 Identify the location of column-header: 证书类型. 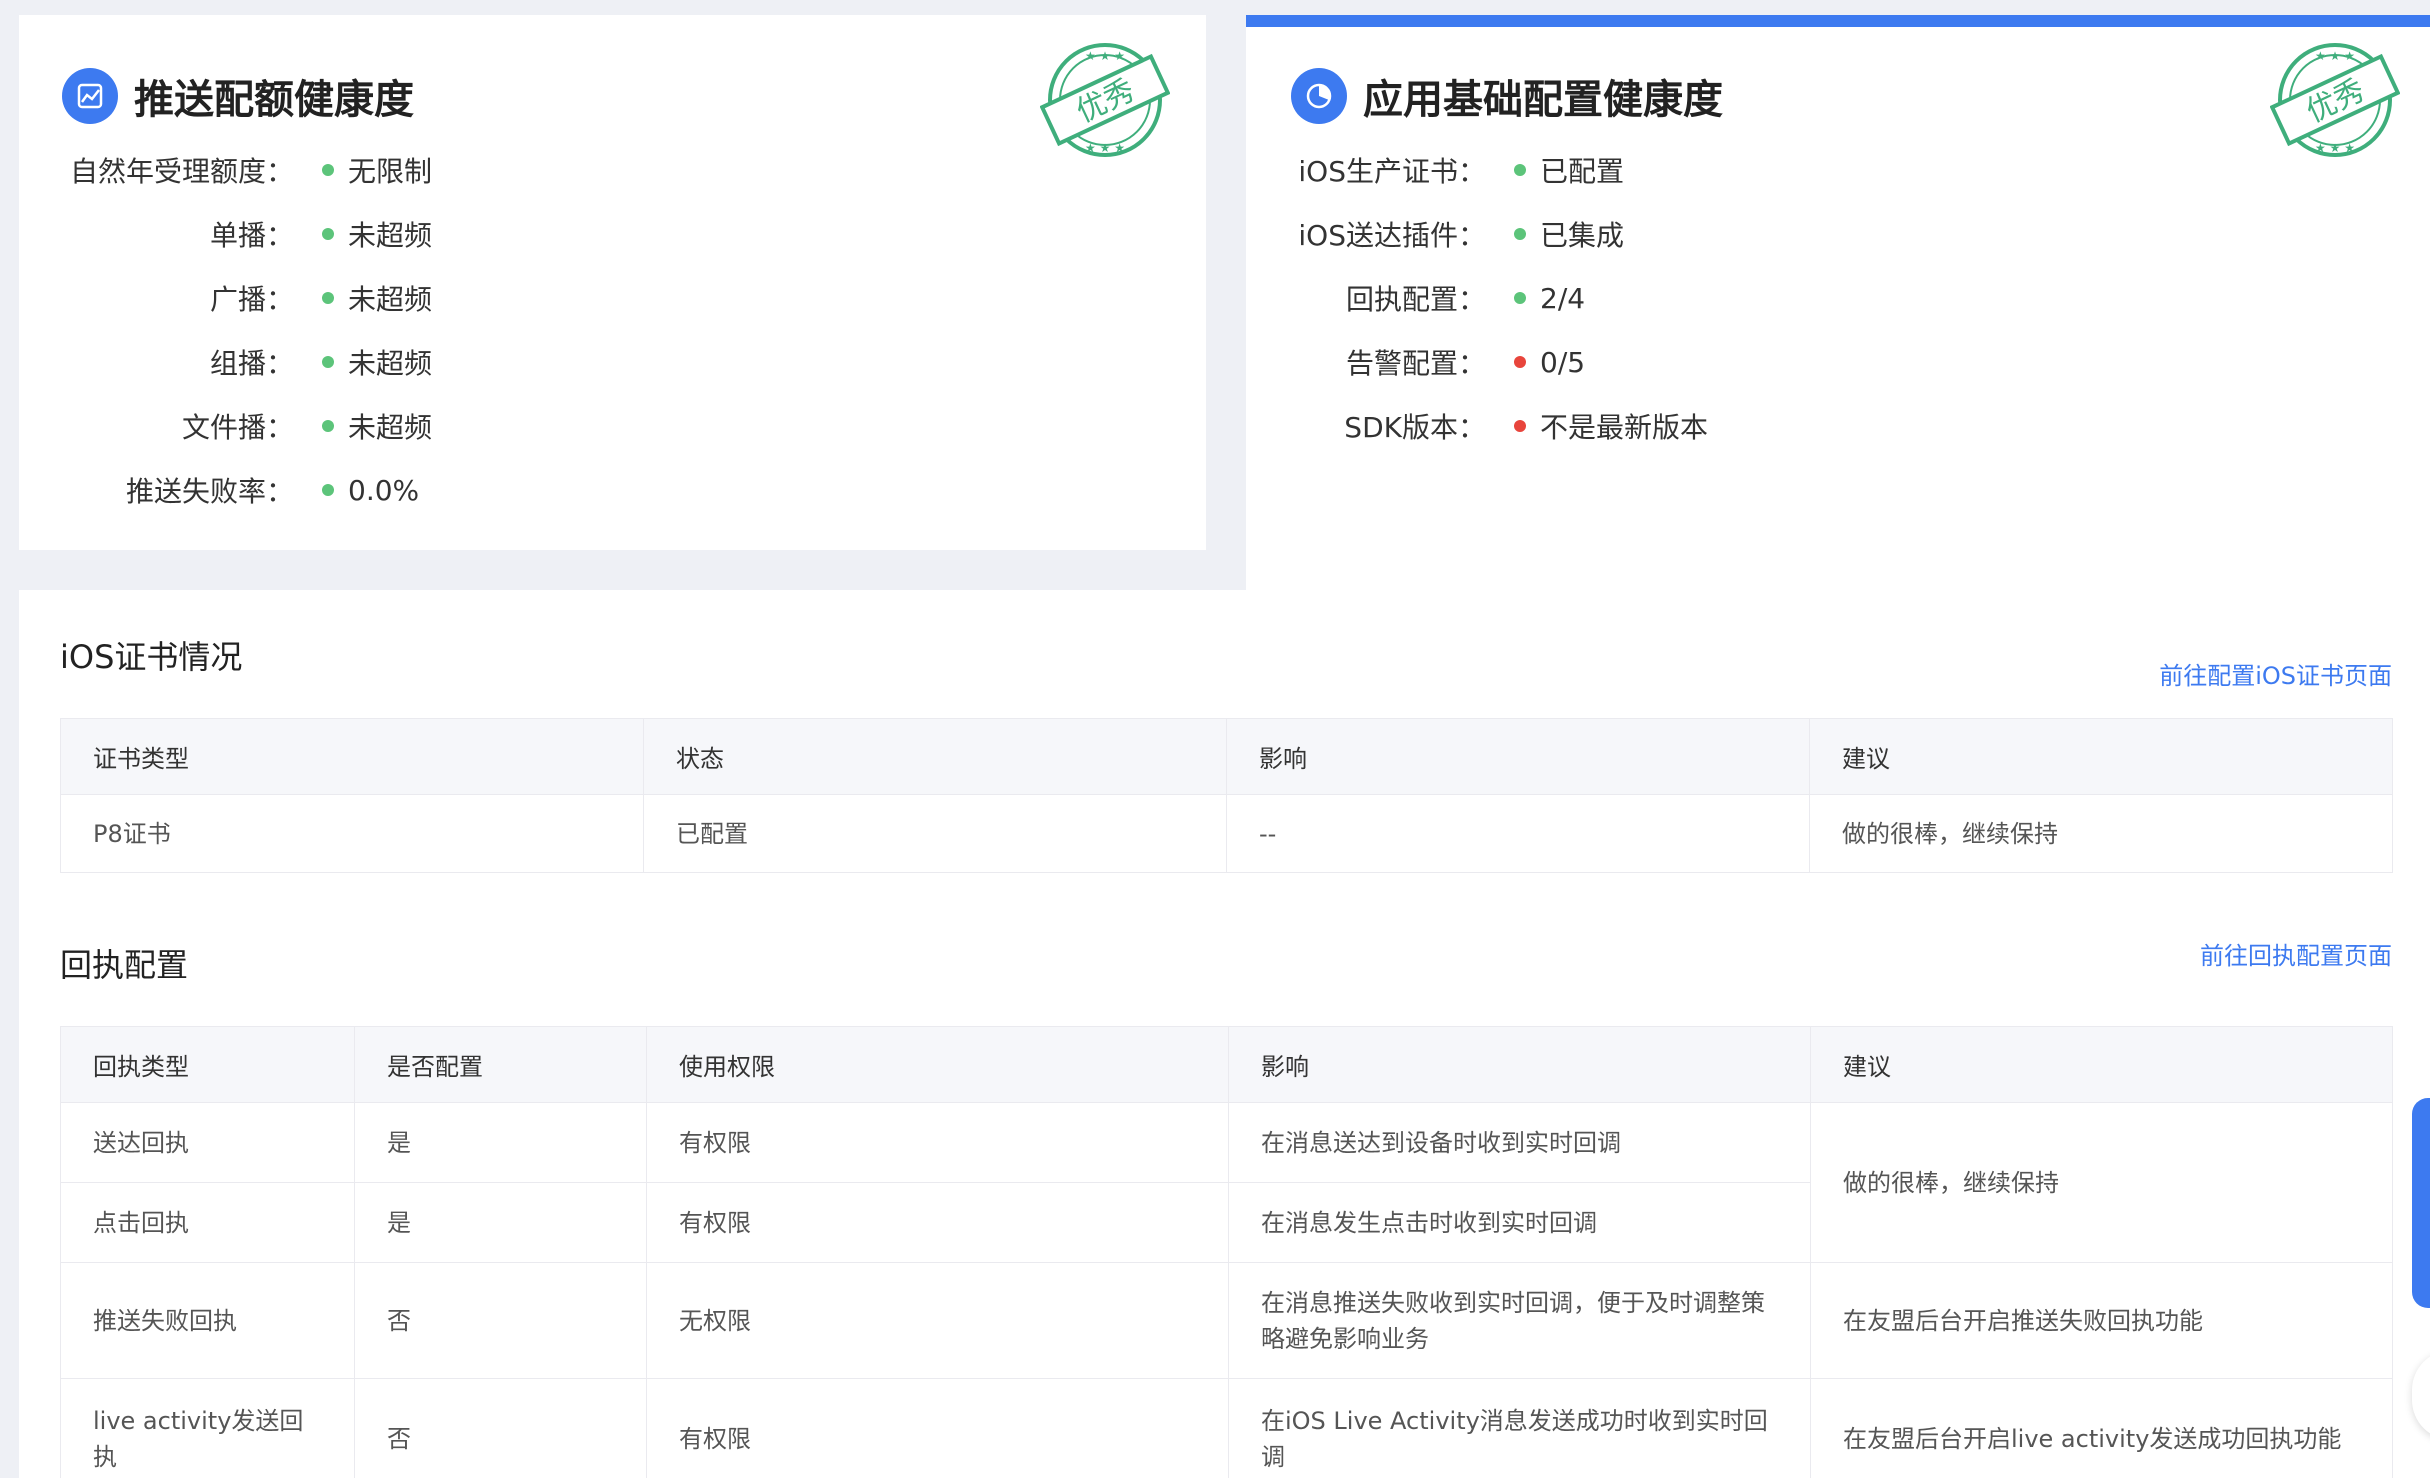
(352, 756).